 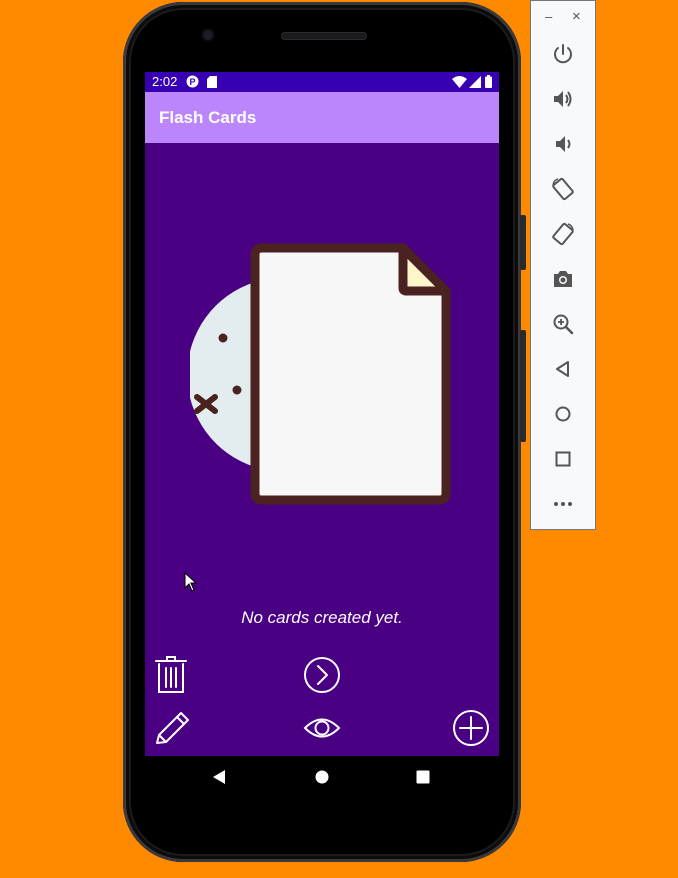 I want to click on trash-icon, so click(x=171, y=674).